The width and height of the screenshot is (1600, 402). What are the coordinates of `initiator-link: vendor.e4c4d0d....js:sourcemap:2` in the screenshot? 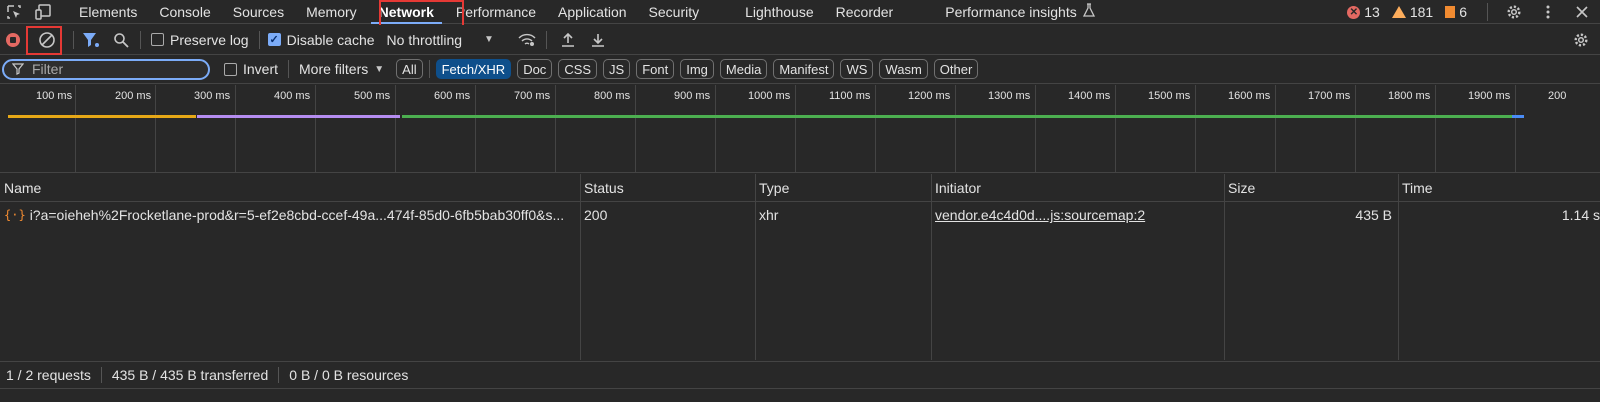 It's located at (1040, 215).